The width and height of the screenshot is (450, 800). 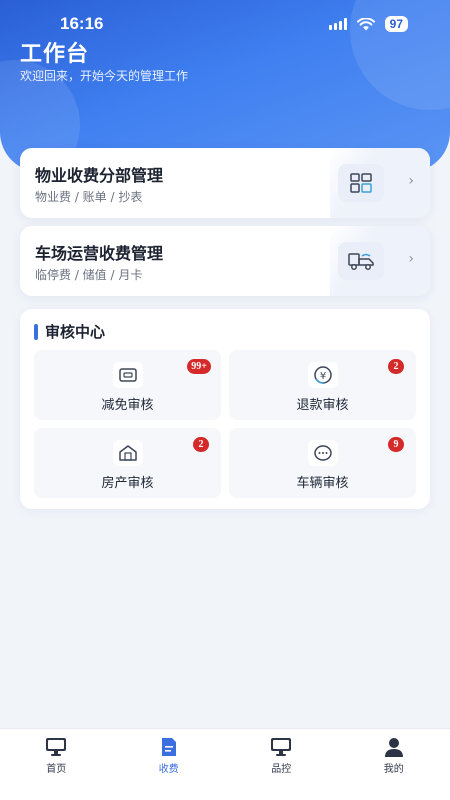 I want to click on tile-label: 减免审核, so click(x=127, y=405).